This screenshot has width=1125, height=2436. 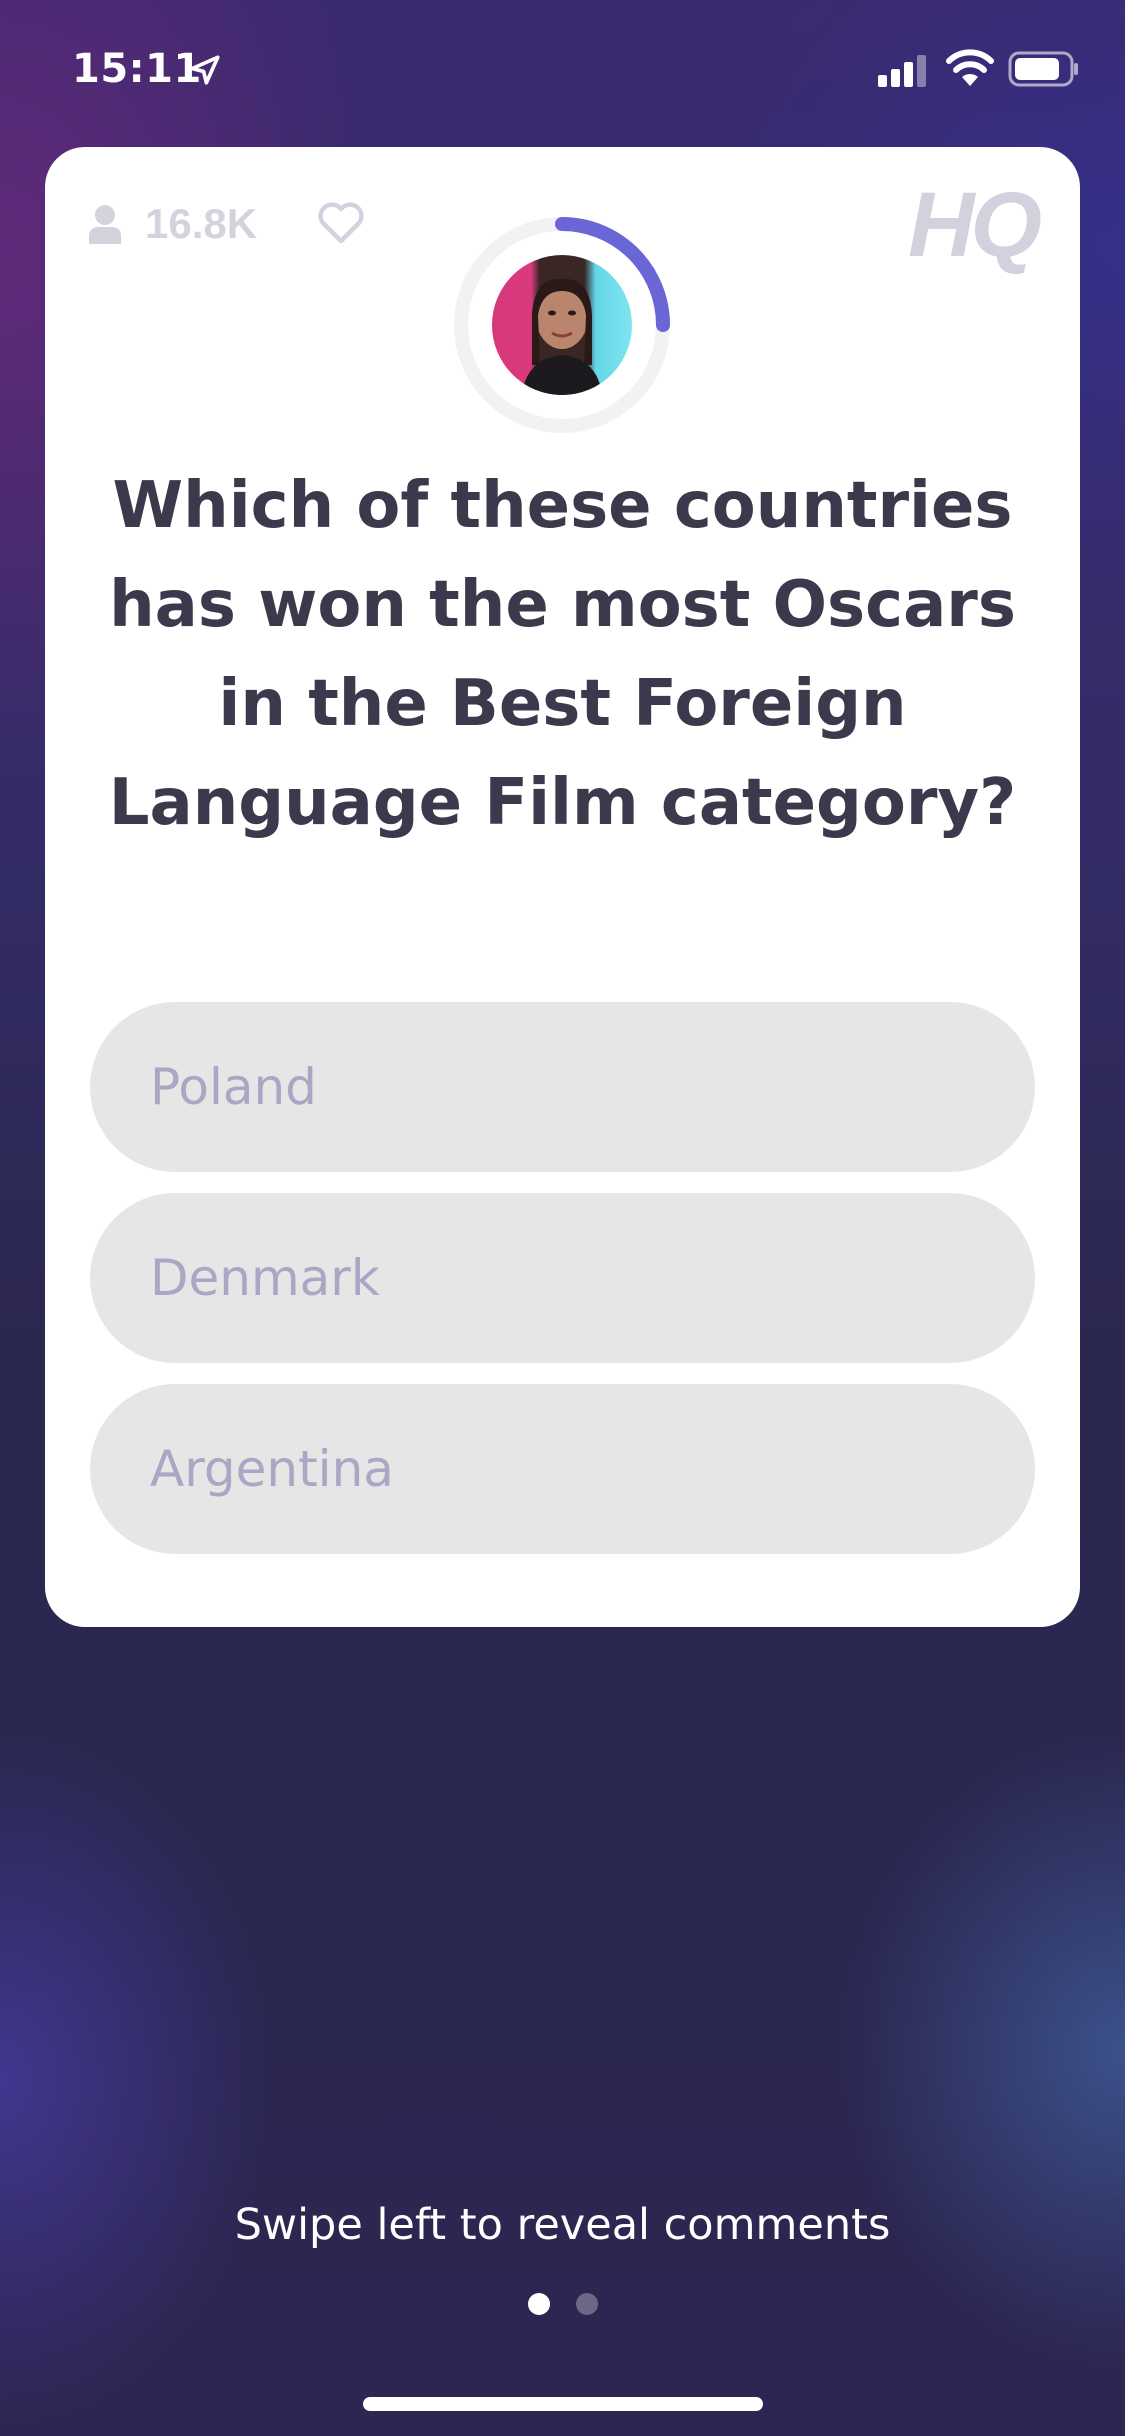 I want to click on cellular-signal-icon, so click(x=902, y=71).